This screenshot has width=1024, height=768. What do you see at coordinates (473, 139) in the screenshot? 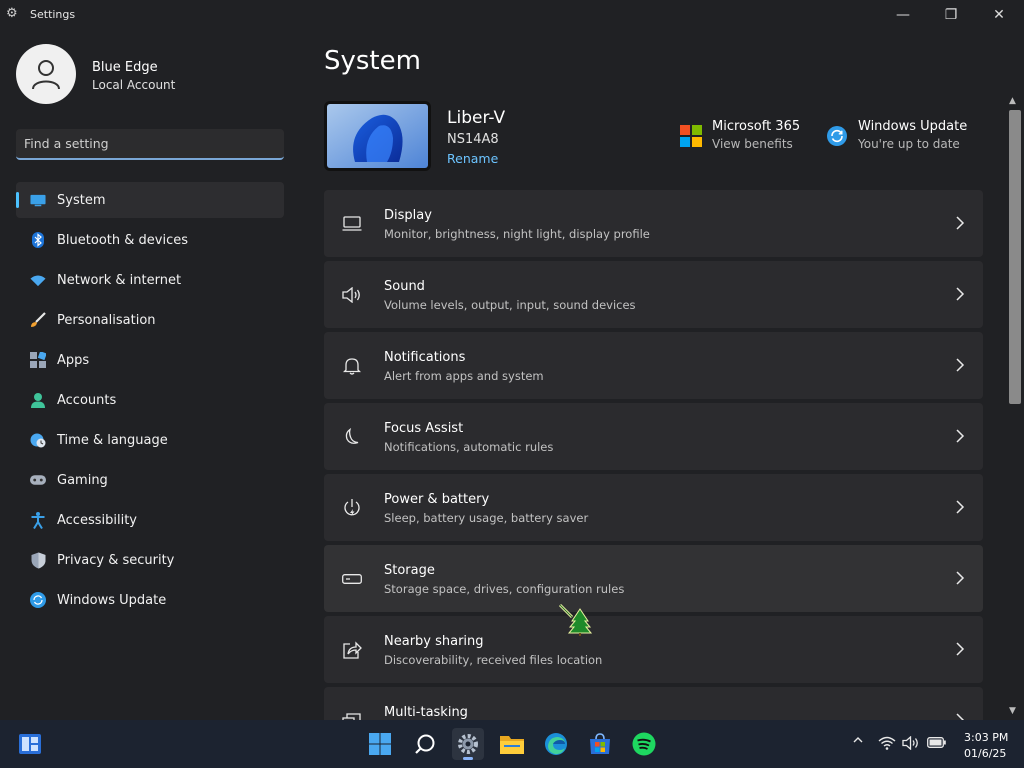
I see `device-model: NS14A8` at bounding box center [473, 139].